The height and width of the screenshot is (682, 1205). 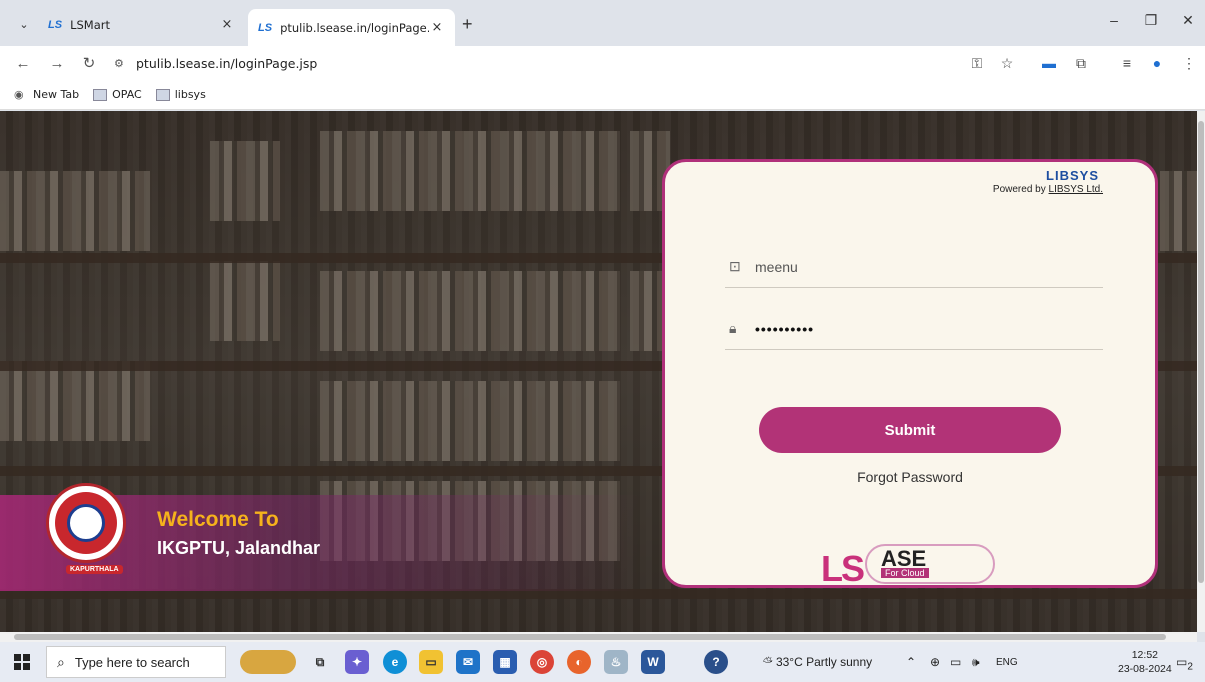 What do you see at coordinates (141, 24) in the screenshot?
I see `tab-lsmart: LS LSMart ×` at bounding box center [141, 24].